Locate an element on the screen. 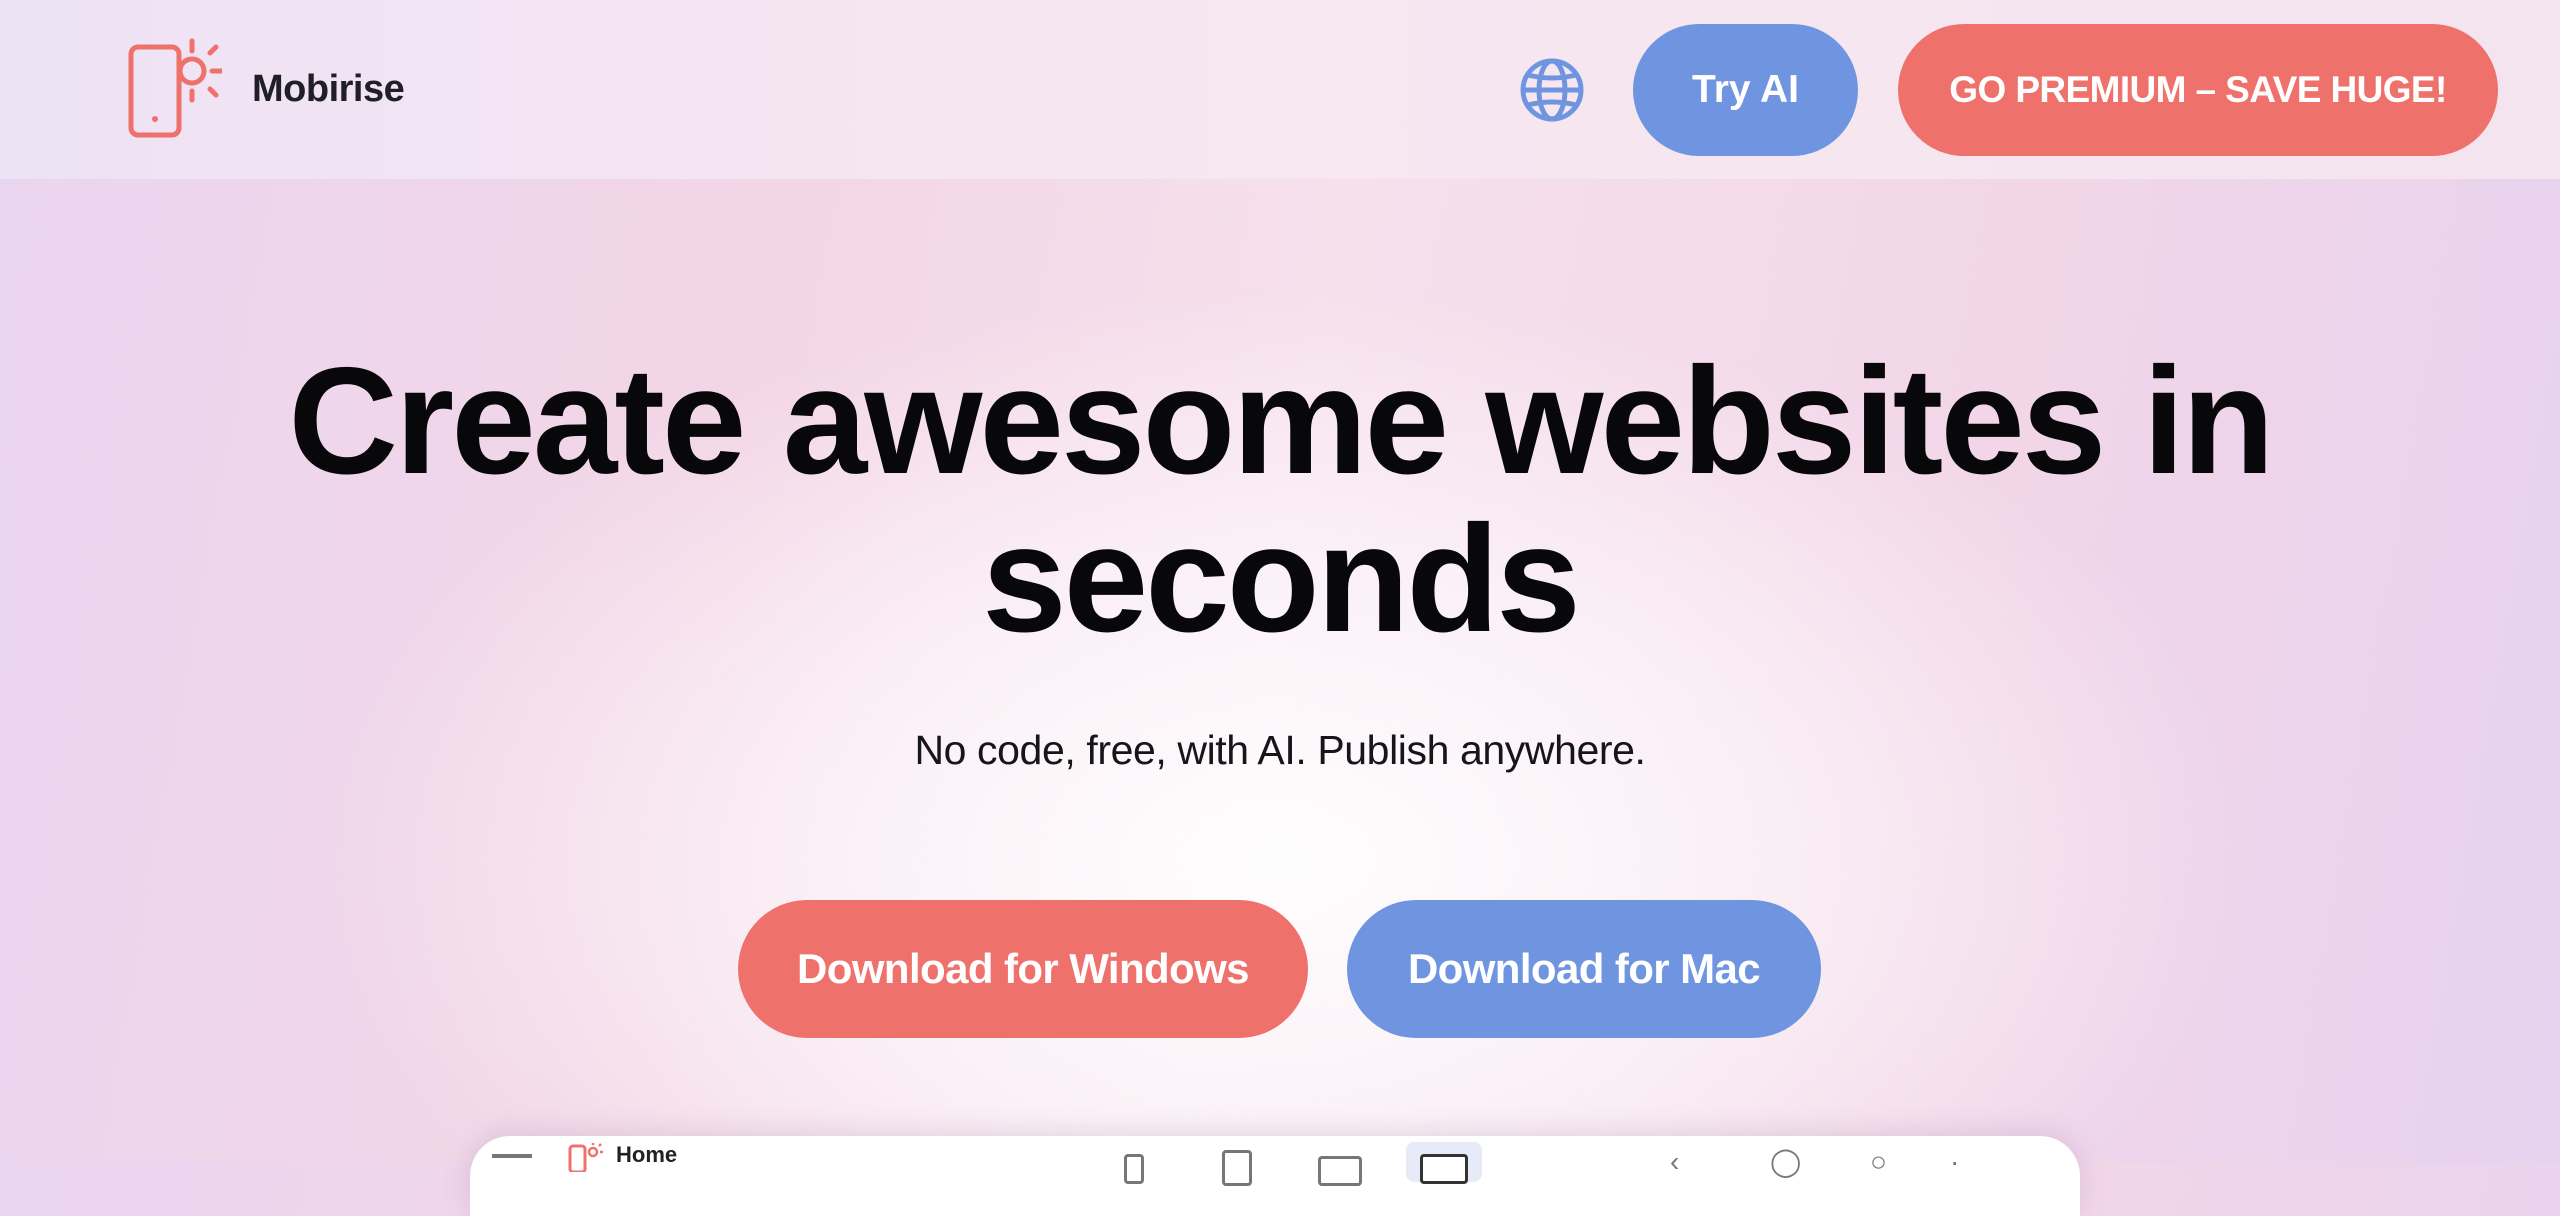 This screenshot has height=1216, width=2560. mobirise-logo-icon is located at coordinates (174, 89).